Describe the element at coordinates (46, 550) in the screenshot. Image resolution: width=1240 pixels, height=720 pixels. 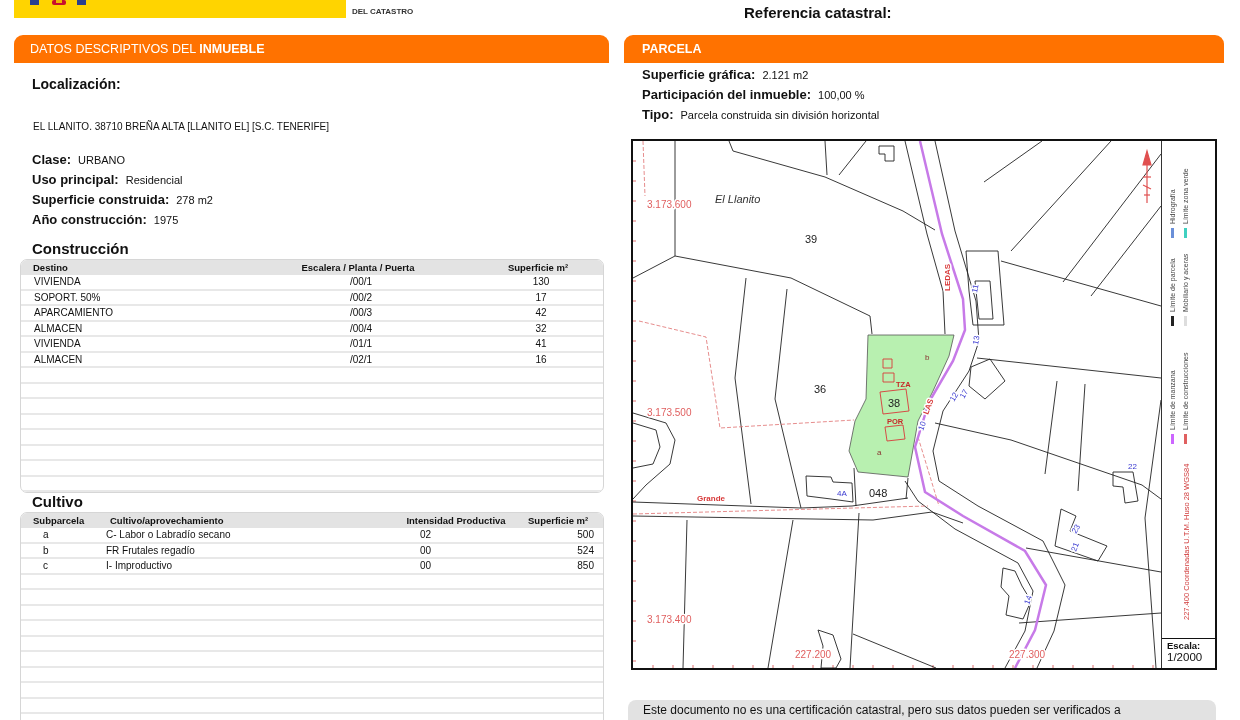
I see `table-value: b` at that location.